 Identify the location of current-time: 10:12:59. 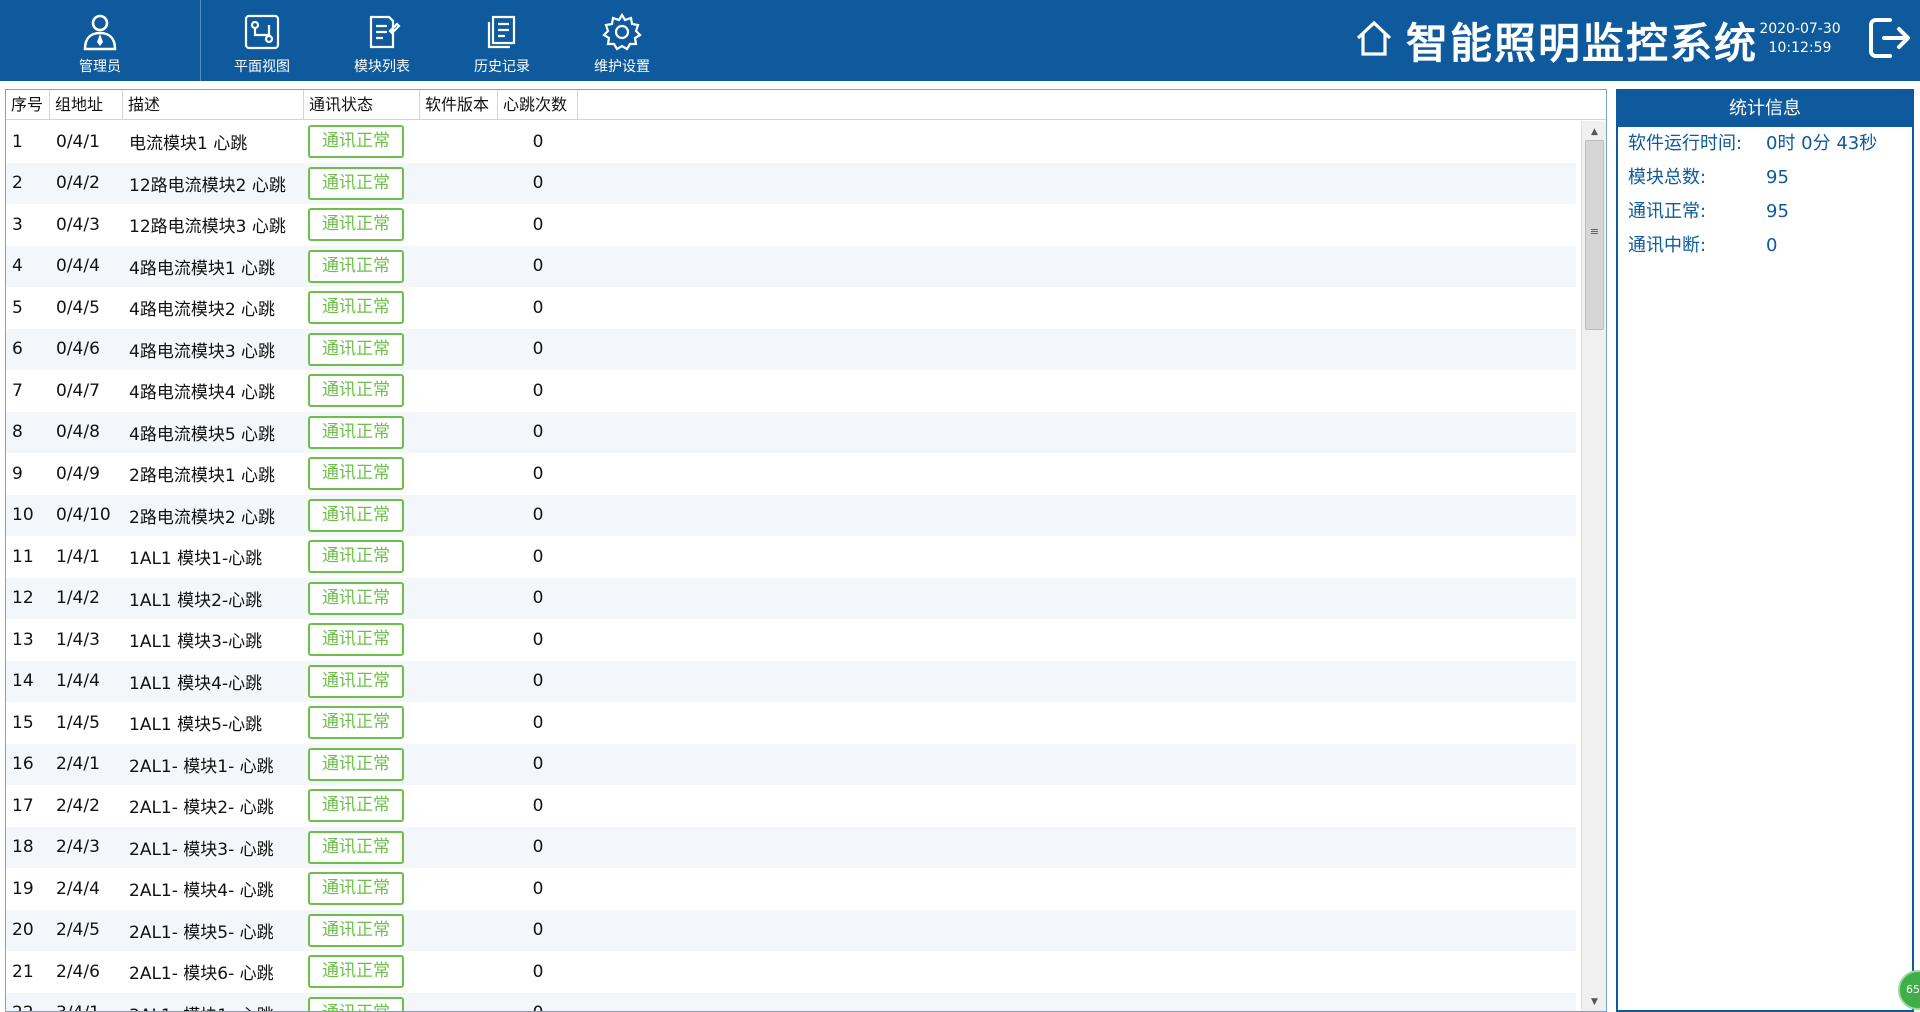
(1800, 48).